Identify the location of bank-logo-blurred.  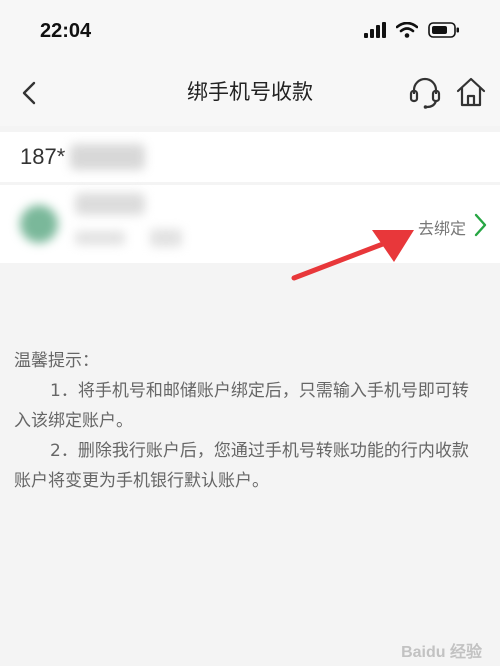
(39, 224).